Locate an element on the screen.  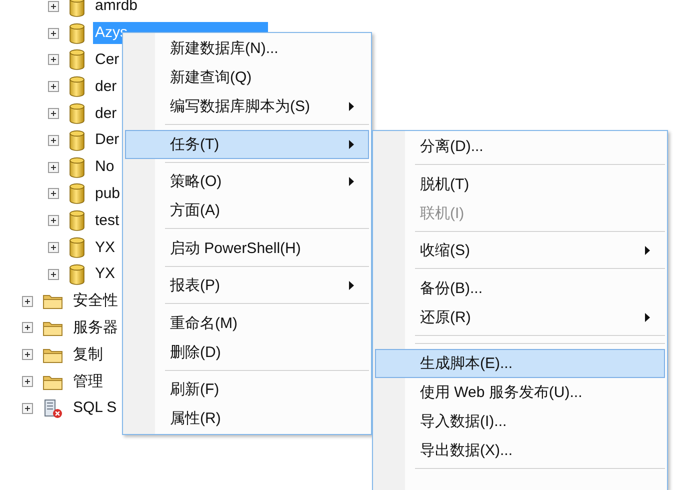
menu-item: 还原(R) is located at coordinates (520, 317).